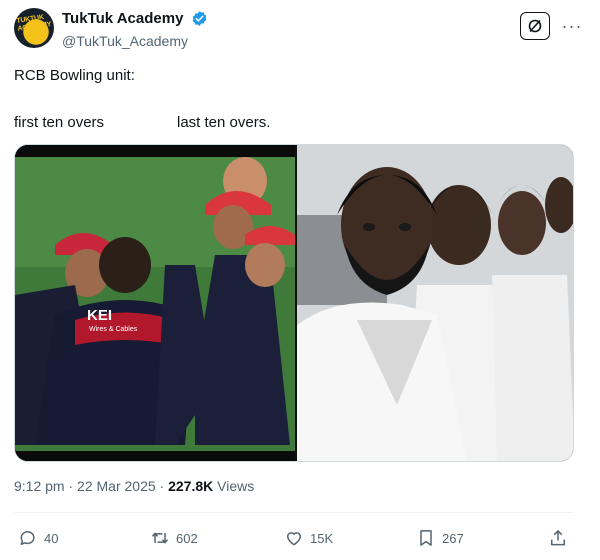 This screenshot has width=600, height=560. I want to click on jersey-sponsor-text: KEI, so click(99, 315).